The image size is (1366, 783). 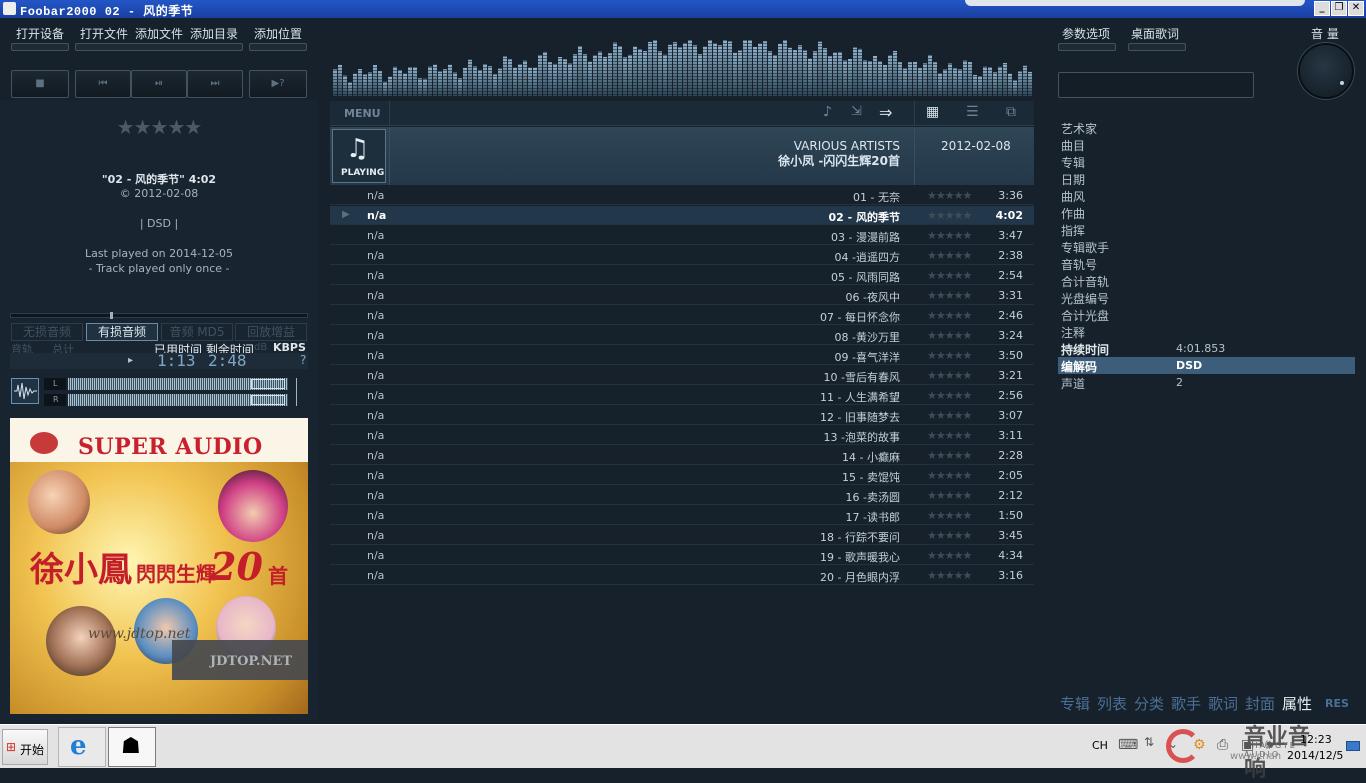 What do you see at coordinates (1186, 703) in the screenshot?
I see `bottom-tab: 歌手` at bounding box center [1186, 703].